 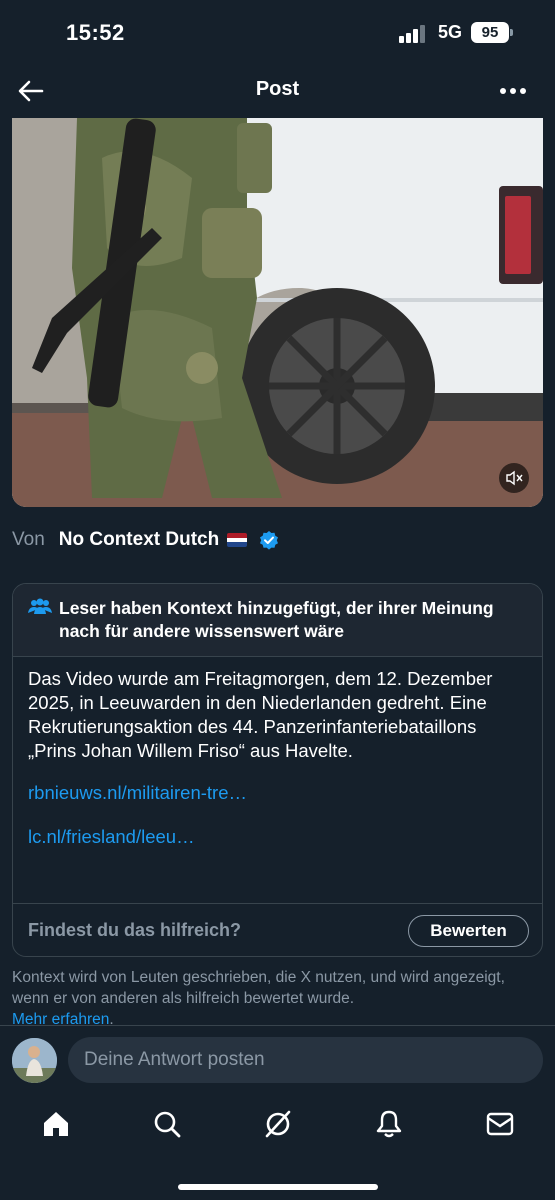 I want to click on notifications-icon, so click(x=389, y=1124).